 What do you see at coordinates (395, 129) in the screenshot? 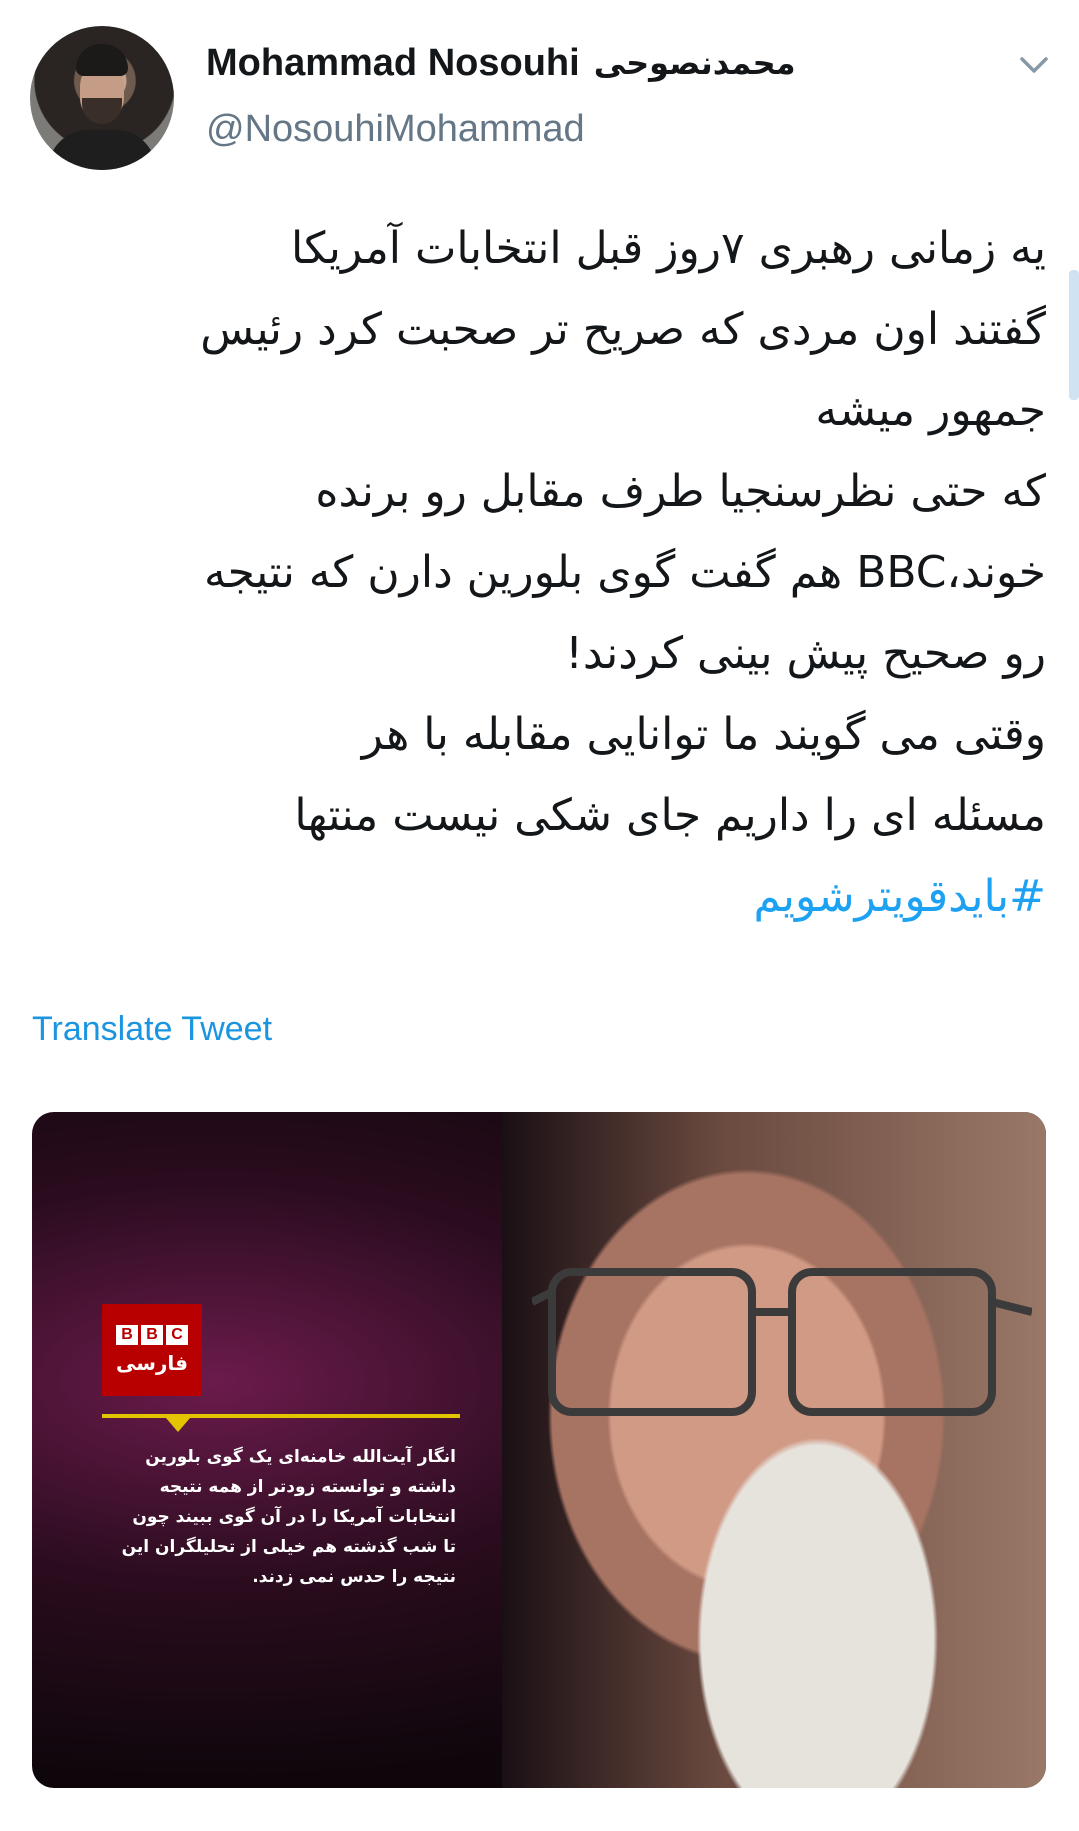
I see `author-handle: @NosouhiMohammad` at bounding box center [395, 129].